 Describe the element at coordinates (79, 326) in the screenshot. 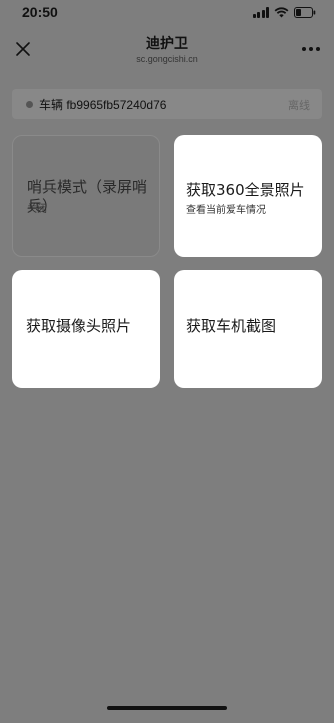

I see `camera-photo-title: 获取摄像头照片` at that location.